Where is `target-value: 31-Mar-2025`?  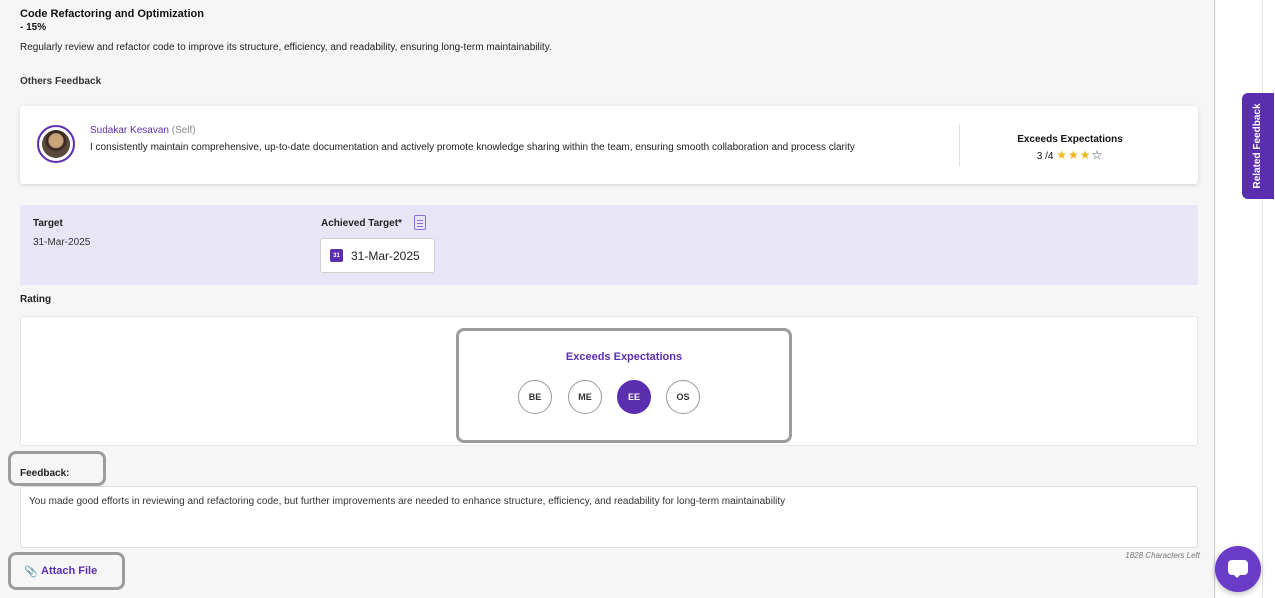 target-value: 31-Mar-2025 is located at coordinates (62, 242).